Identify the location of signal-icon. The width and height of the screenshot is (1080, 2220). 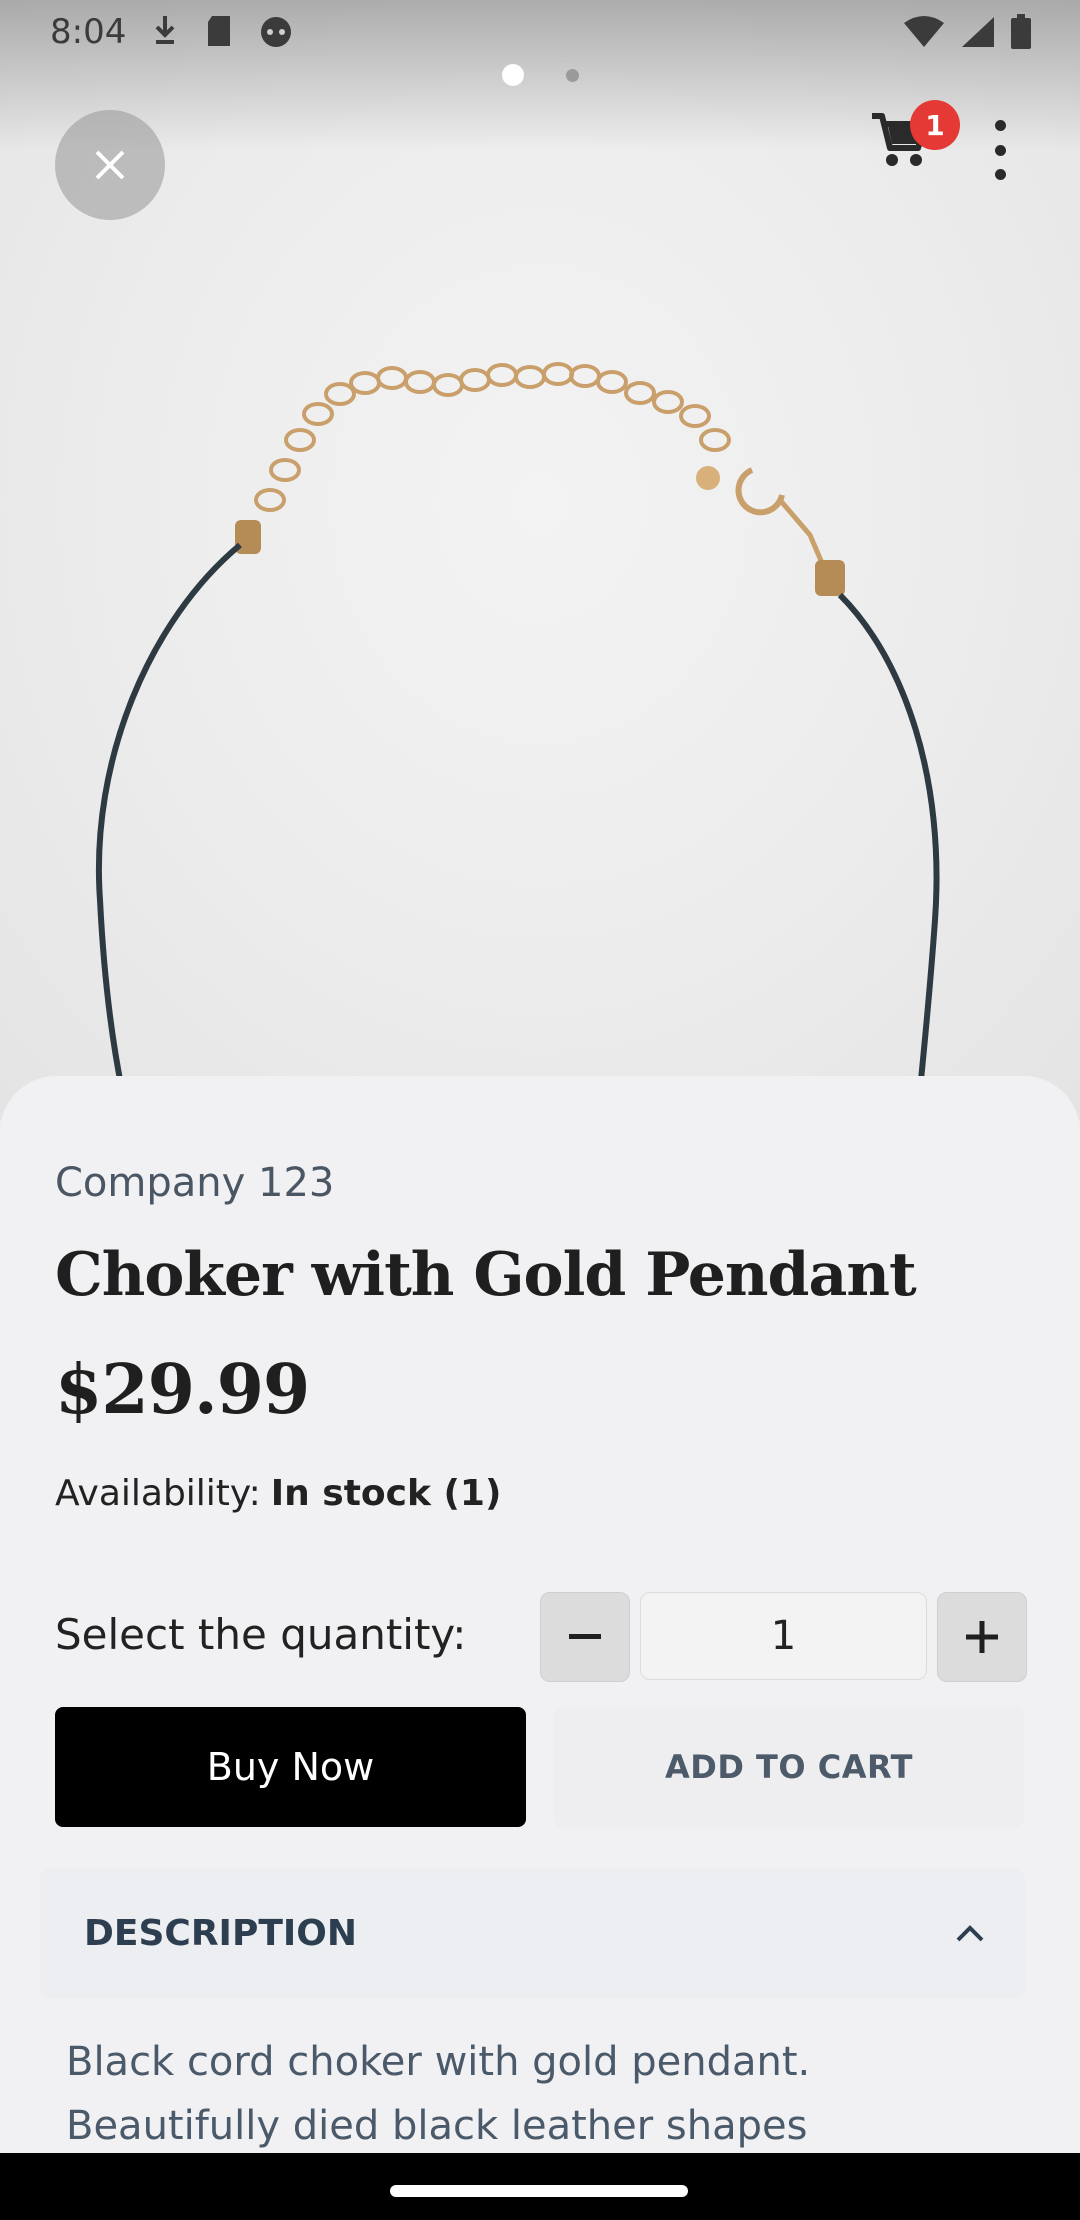
(978, 32).